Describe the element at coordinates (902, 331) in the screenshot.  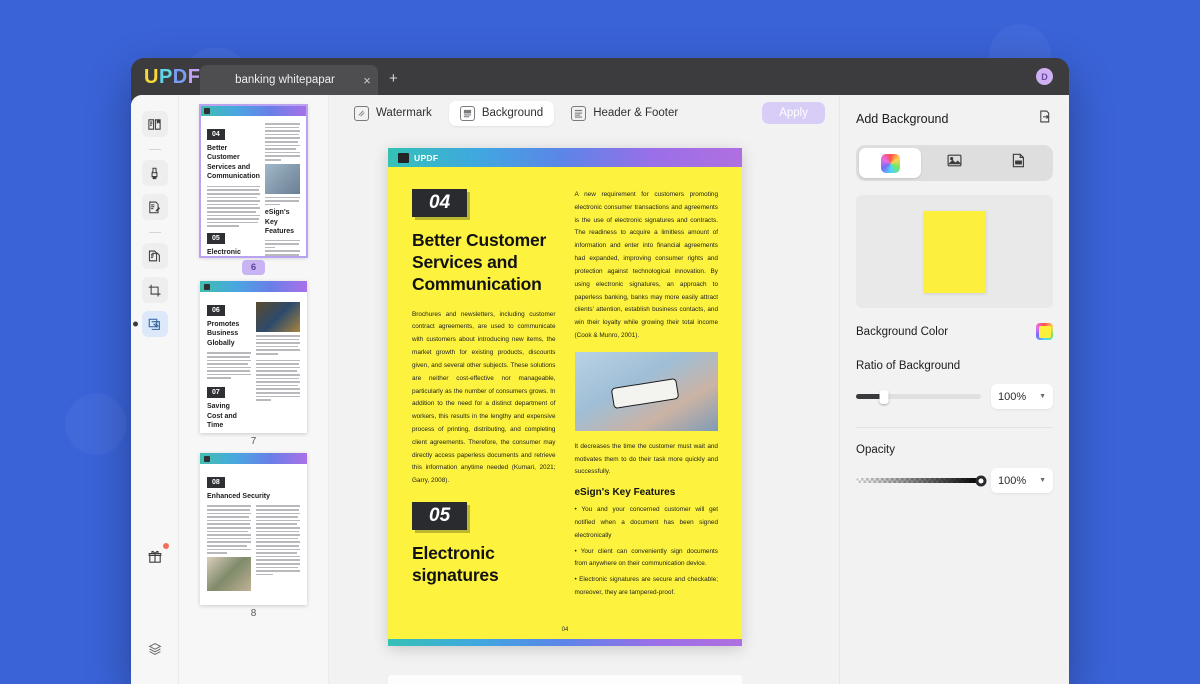
I see `background-color-label: Background Color` at that location.